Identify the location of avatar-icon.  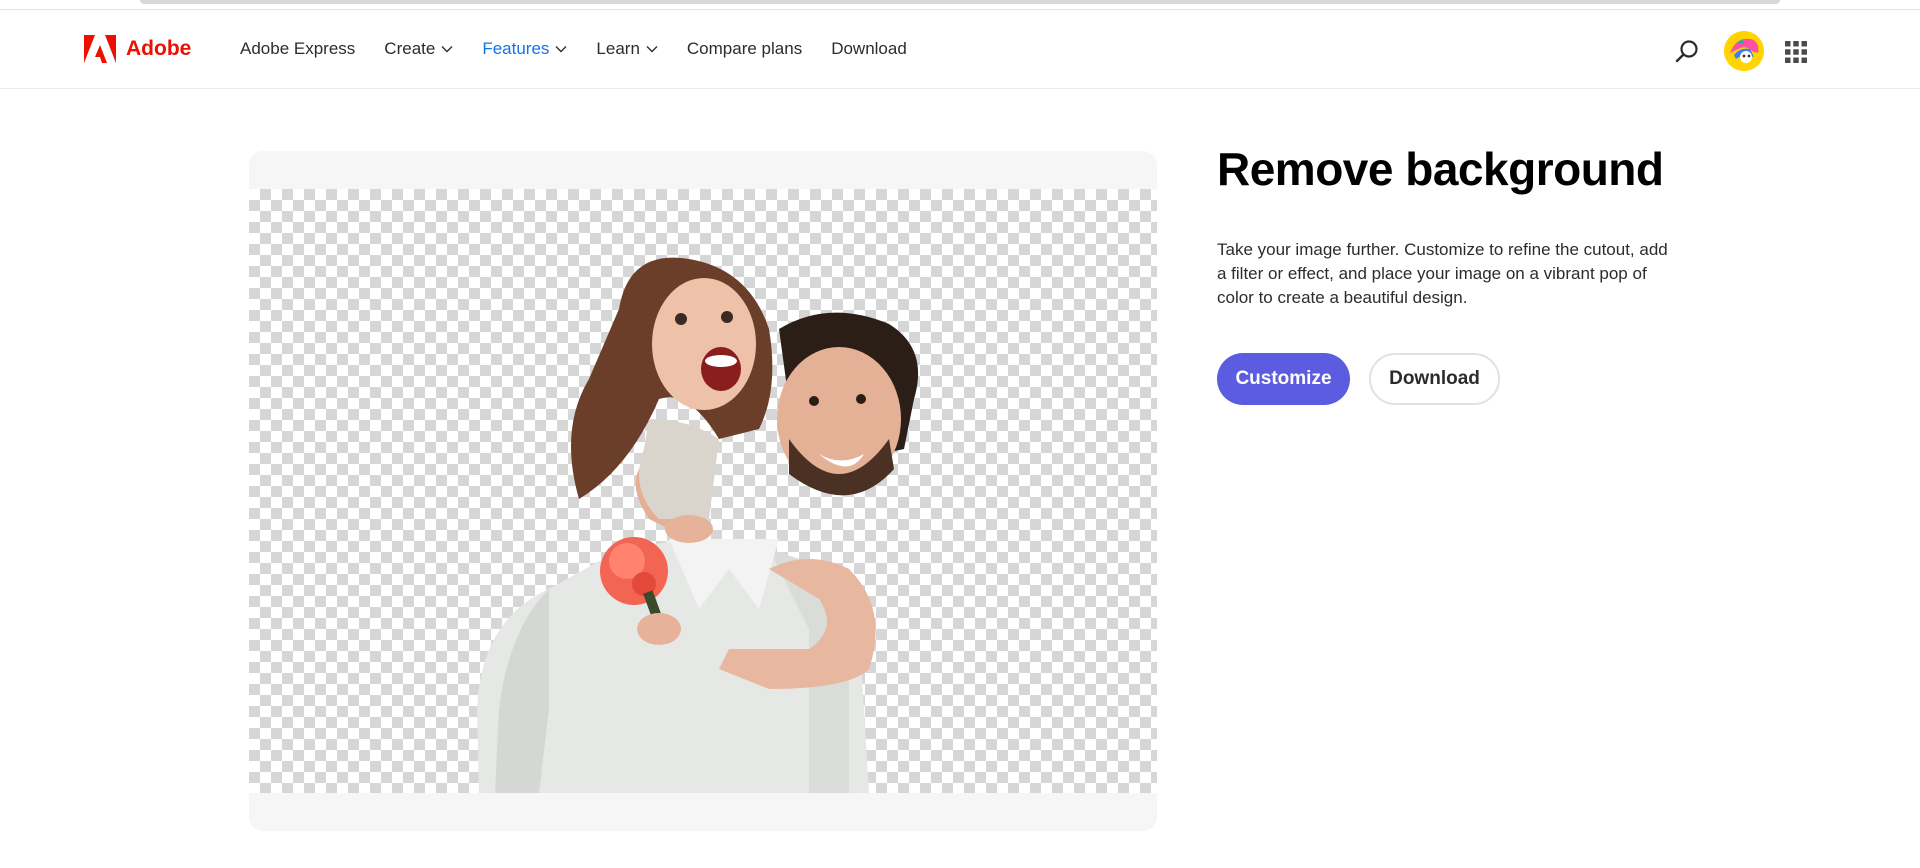
(1744, 51).